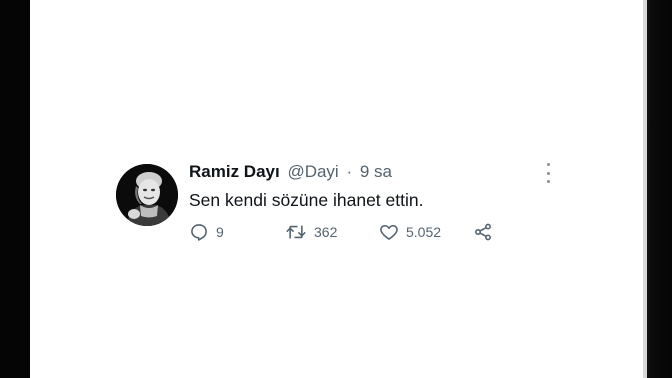 Image resolution: width=672 pixels, height=378 pixels. I want to click on share-icon, so click(483, 232).